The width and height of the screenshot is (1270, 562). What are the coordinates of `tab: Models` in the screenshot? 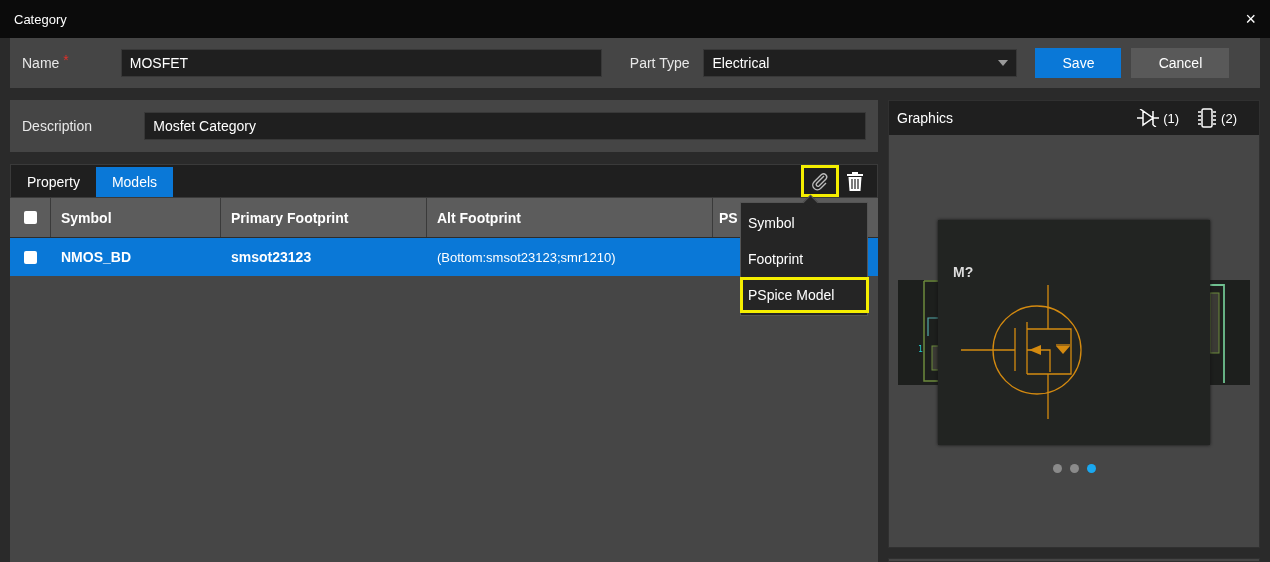 It's located at (134, 182).